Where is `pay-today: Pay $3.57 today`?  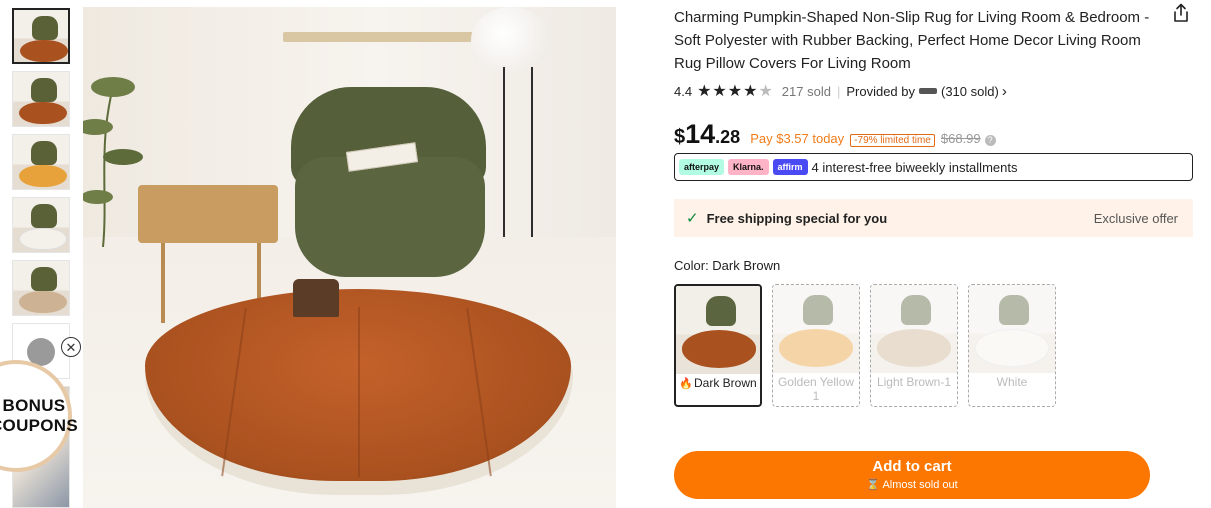 pay-today: Pay $3.57 today is located at coordinates (797, 138).